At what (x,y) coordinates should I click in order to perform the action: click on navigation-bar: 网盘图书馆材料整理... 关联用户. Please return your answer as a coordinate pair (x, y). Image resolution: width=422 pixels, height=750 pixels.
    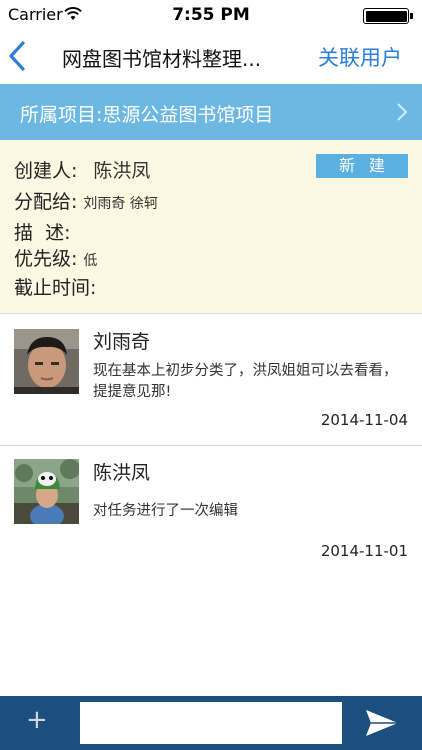
    Looking at the image, I should click on (211, 57).